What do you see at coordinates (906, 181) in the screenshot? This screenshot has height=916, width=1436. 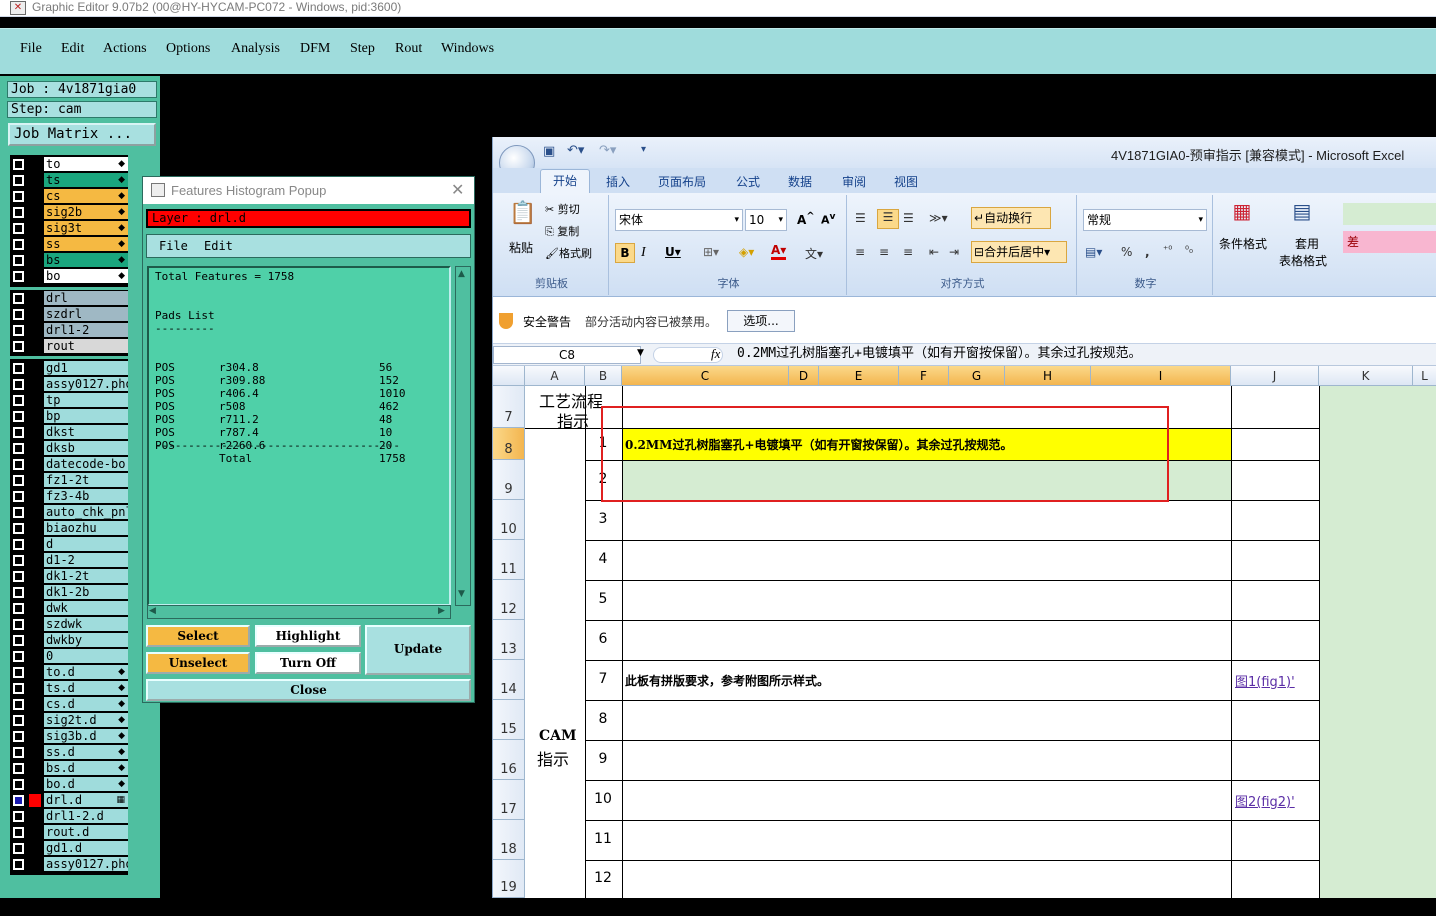 I see `tab-view: 视图` at bounding box center [906, 181].